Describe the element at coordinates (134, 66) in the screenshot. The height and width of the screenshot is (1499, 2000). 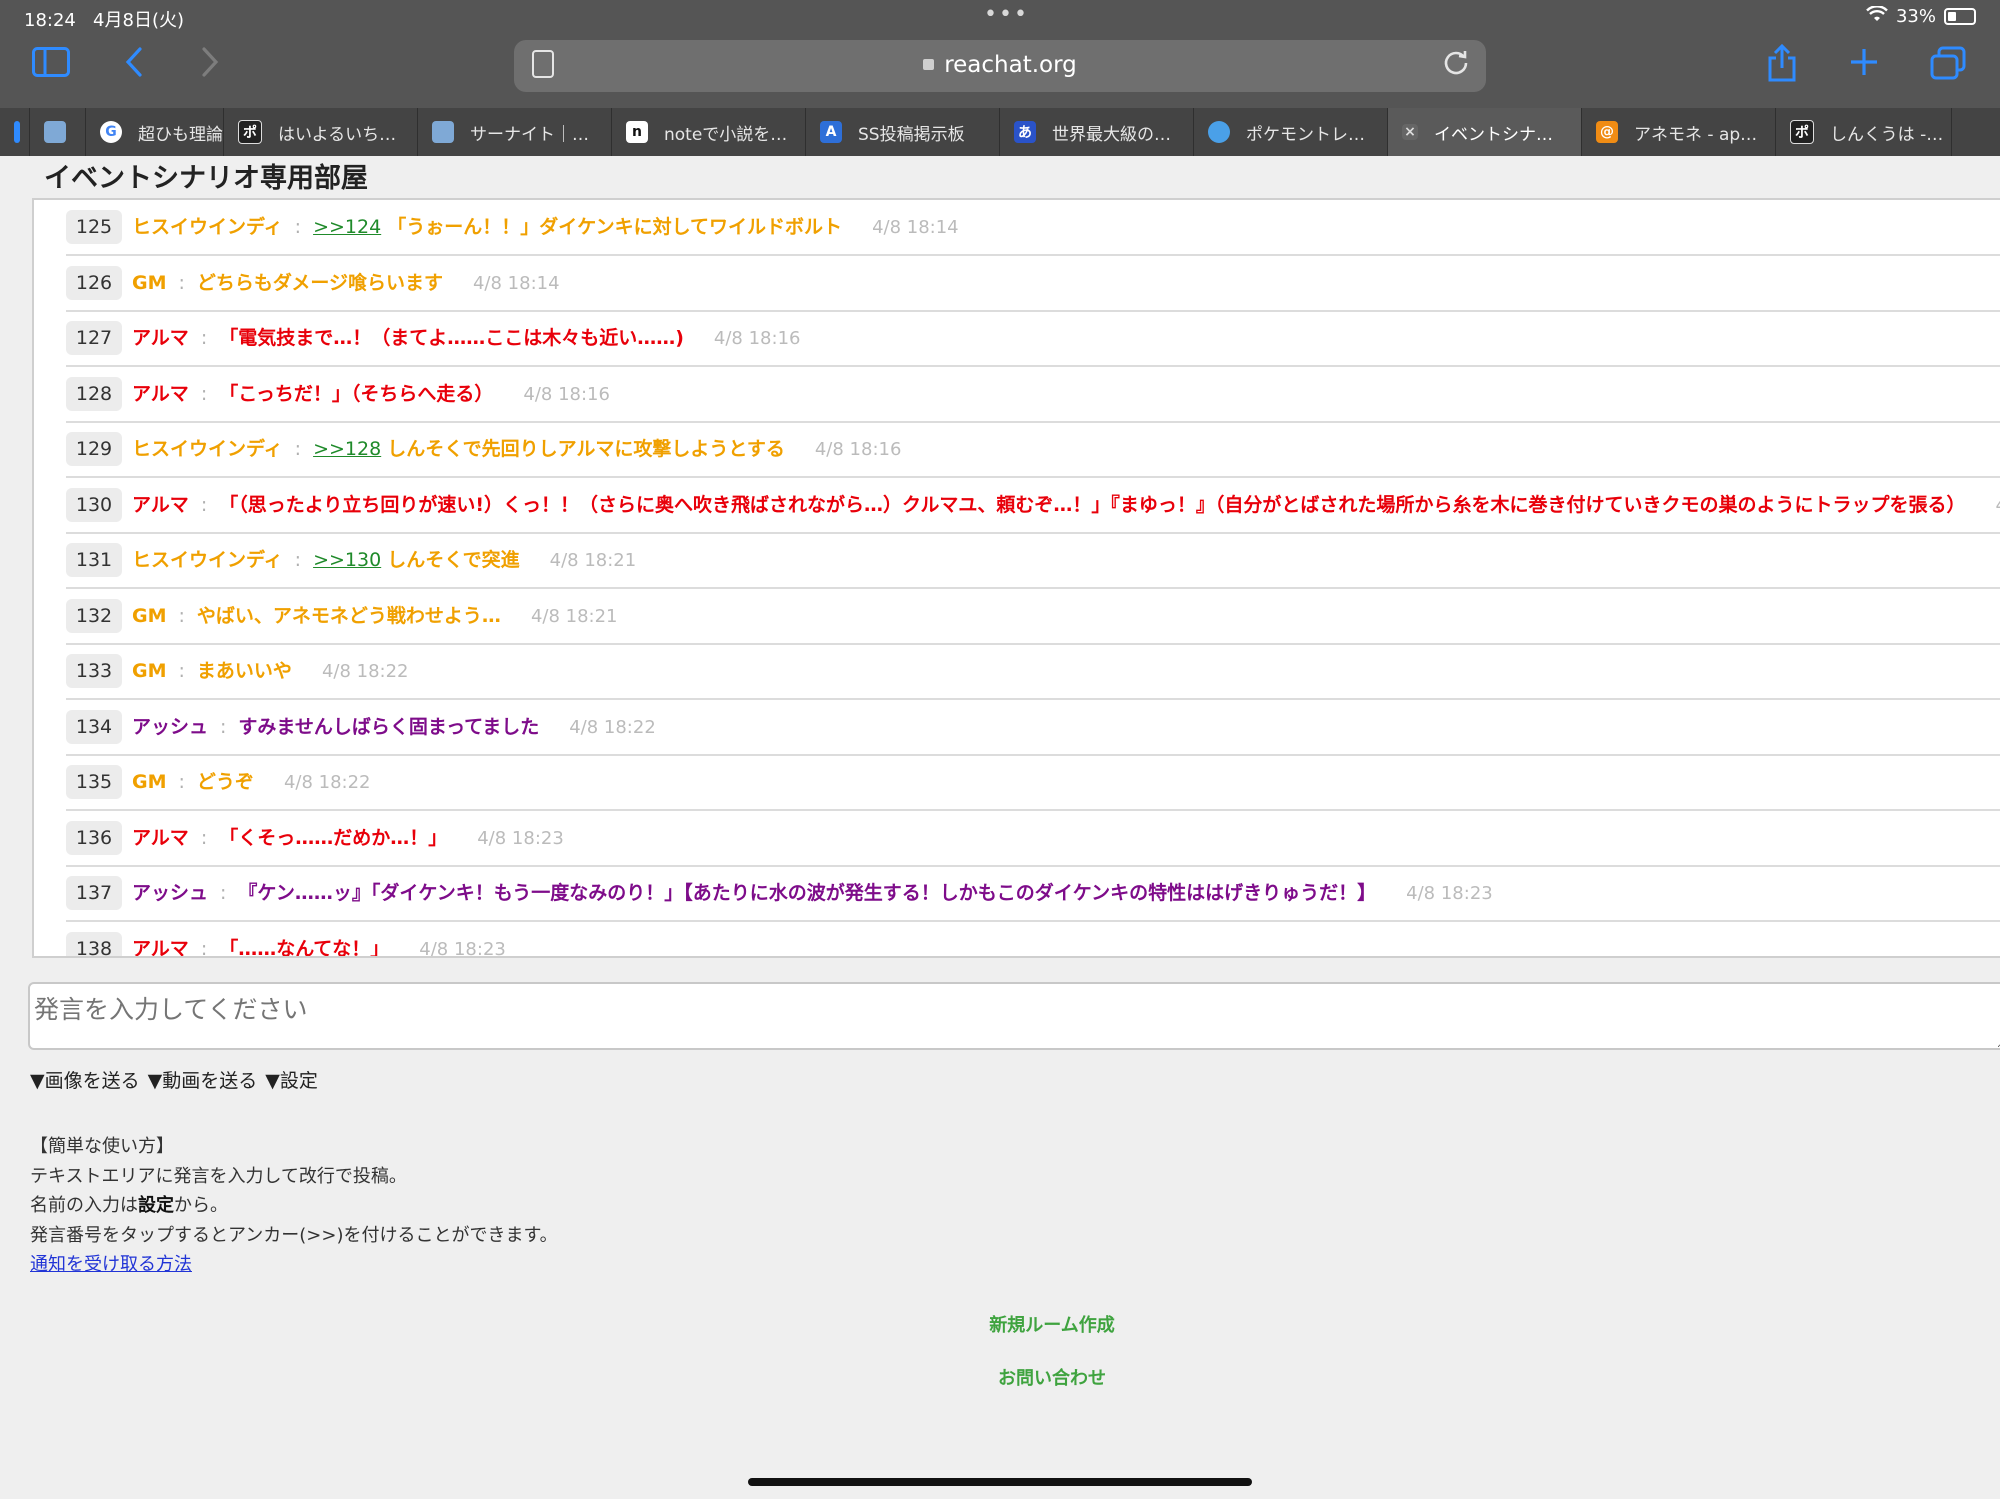
I see `back-icon` at that location.